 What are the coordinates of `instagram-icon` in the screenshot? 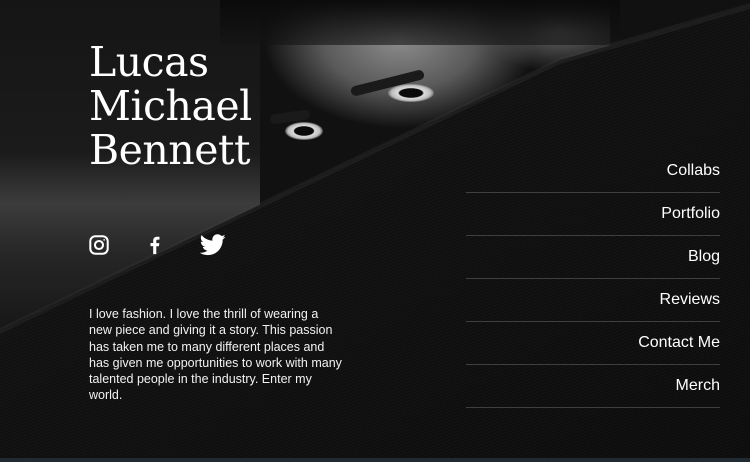 It's located at (116, 245).